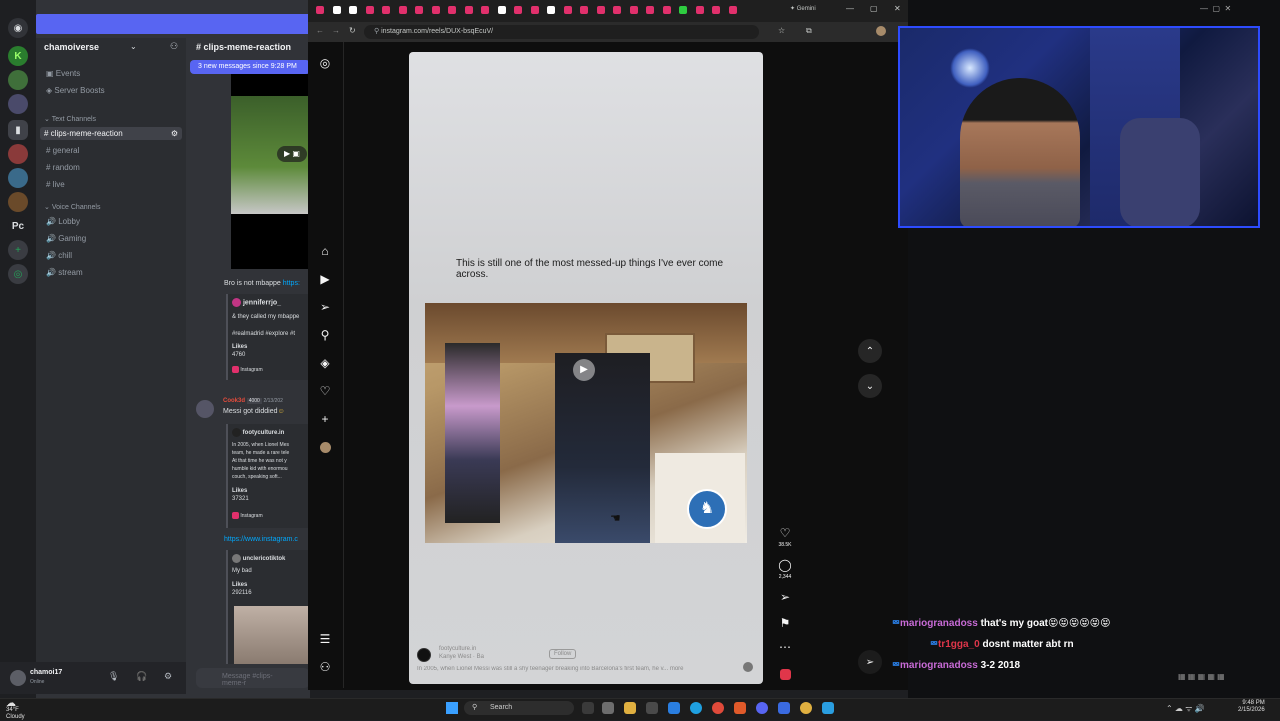 Image resolution: width=1280 pixels, height=721 pixels. What do you see at coordinates (803, 8) in the screenshot?
I see `tab-gemini: ✦ Gemini` at bounding box center [803, 8].